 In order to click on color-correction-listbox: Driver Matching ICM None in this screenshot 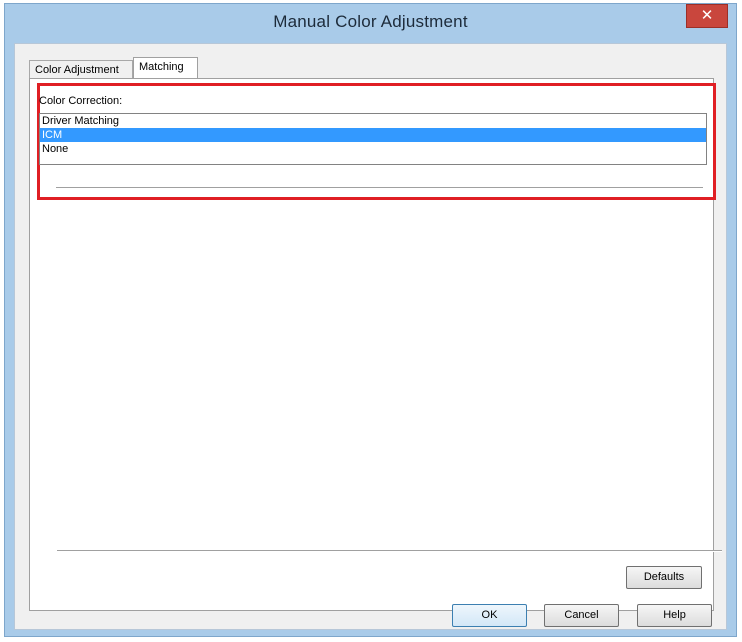, I will do `click(373, 139)`.